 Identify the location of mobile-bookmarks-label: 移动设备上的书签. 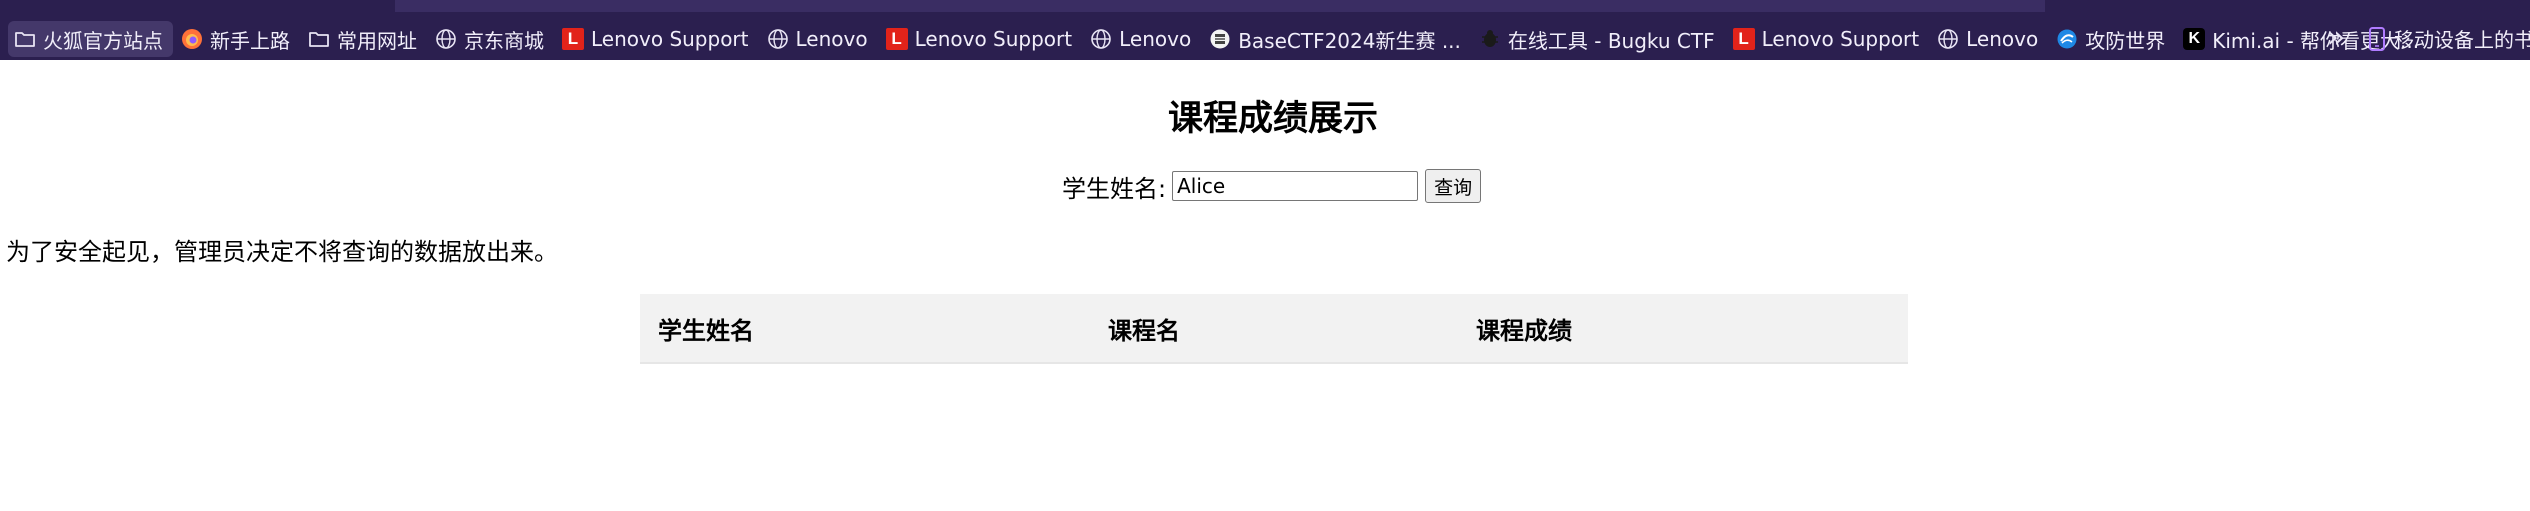
(2462, 39).